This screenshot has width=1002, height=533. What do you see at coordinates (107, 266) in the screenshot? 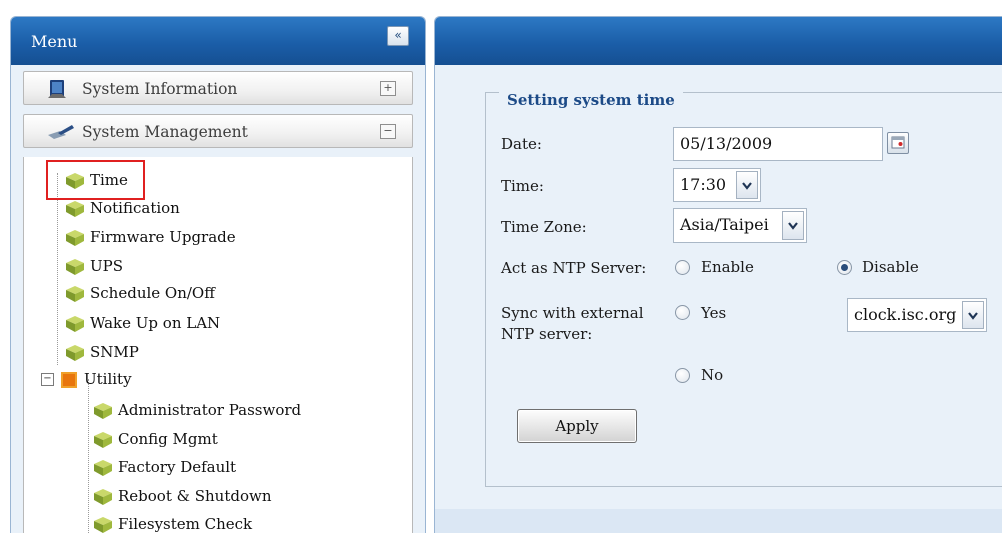
I see `menu-item-label: UPS` at bounding box center [107, 266].